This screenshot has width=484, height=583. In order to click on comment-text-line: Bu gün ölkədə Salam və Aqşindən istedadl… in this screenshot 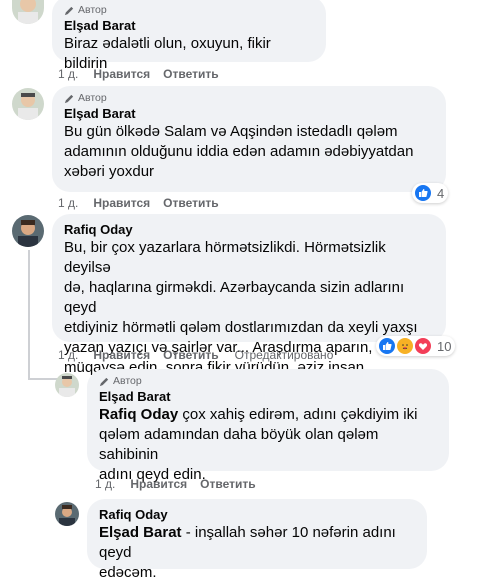, I will do `click(231, 131)`.